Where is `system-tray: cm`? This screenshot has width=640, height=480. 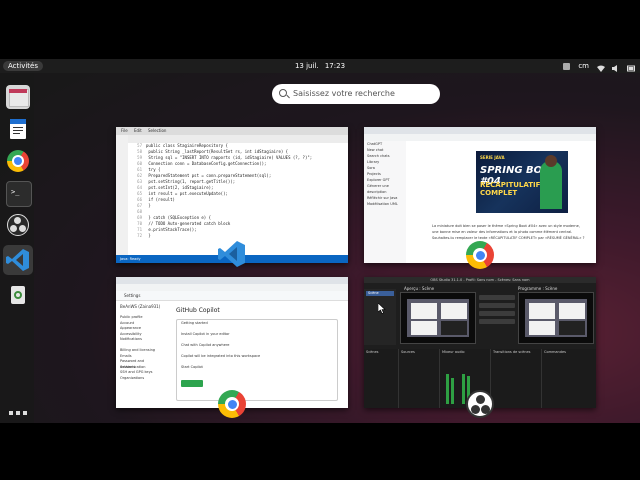 system-tray: cm is located at coordinates (599, 66).